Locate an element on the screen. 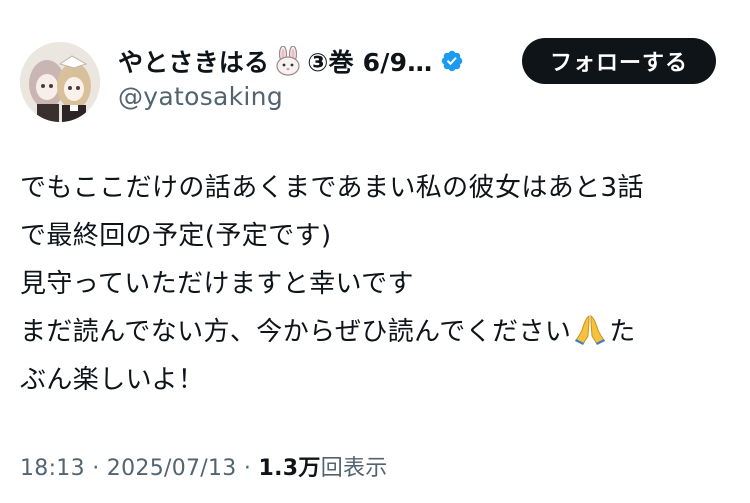 The width and height of the screenshot is (750, 503). follow-button: フォローする is located at coordinates (619, 61).